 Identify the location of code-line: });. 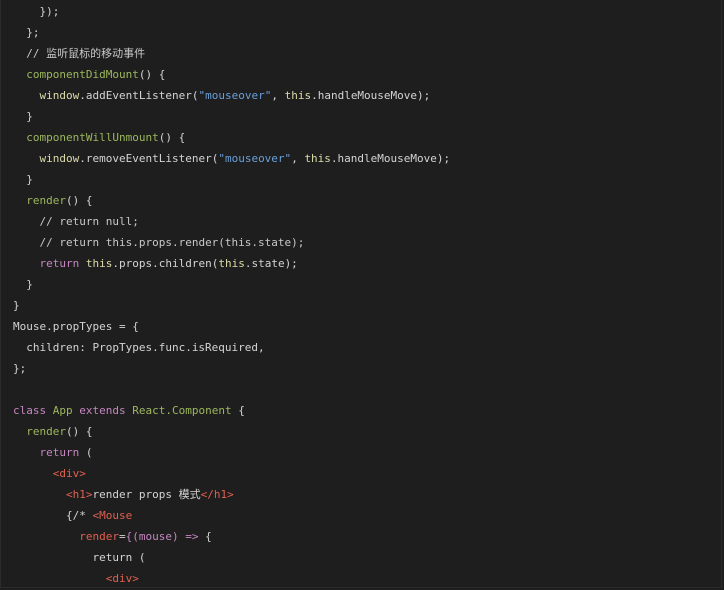
(225, 11).